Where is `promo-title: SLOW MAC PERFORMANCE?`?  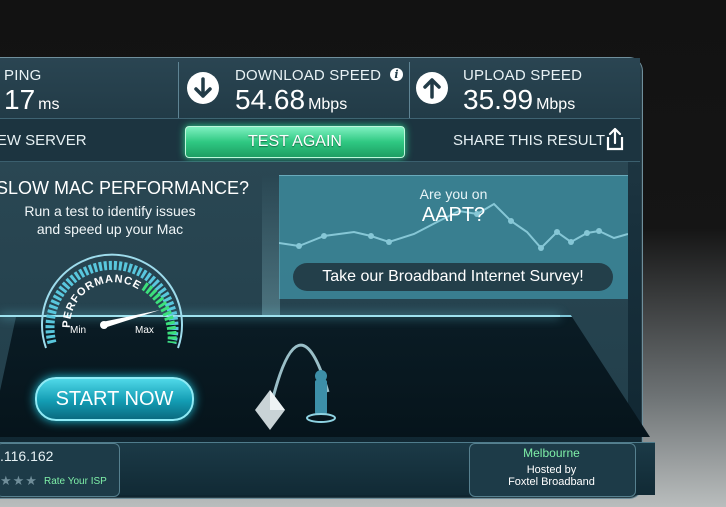 promo-title: SLOW MAC PERFORMANCE? is located at coordinates (125, 188).